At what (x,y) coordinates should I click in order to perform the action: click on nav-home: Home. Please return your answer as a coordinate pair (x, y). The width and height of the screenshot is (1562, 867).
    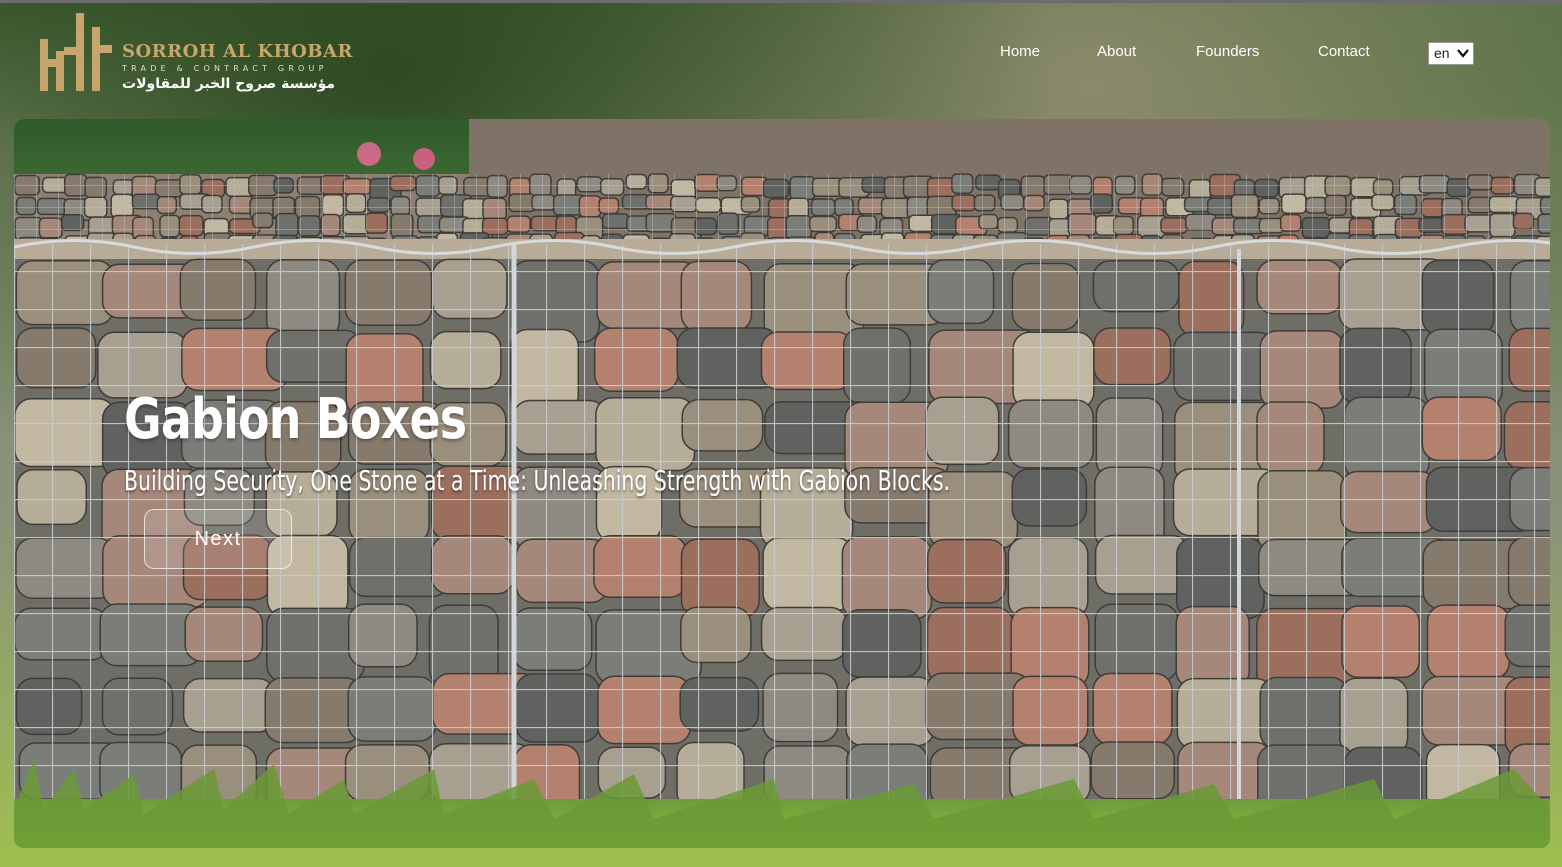
    Looking at the image, I should click on (1020, 51).